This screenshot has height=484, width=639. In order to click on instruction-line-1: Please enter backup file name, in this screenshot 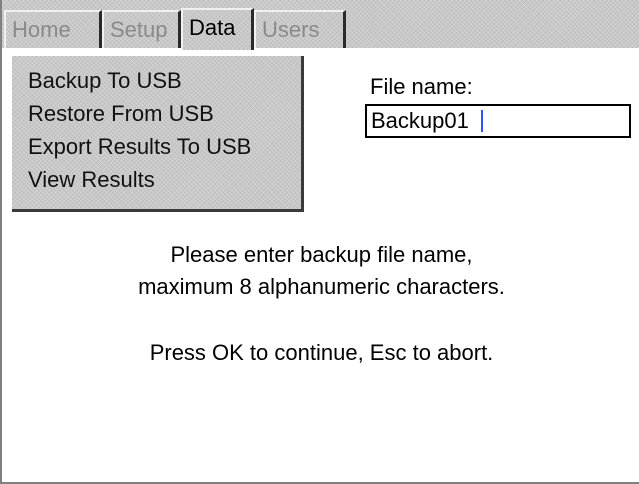, I will do `click(321, 254)`.